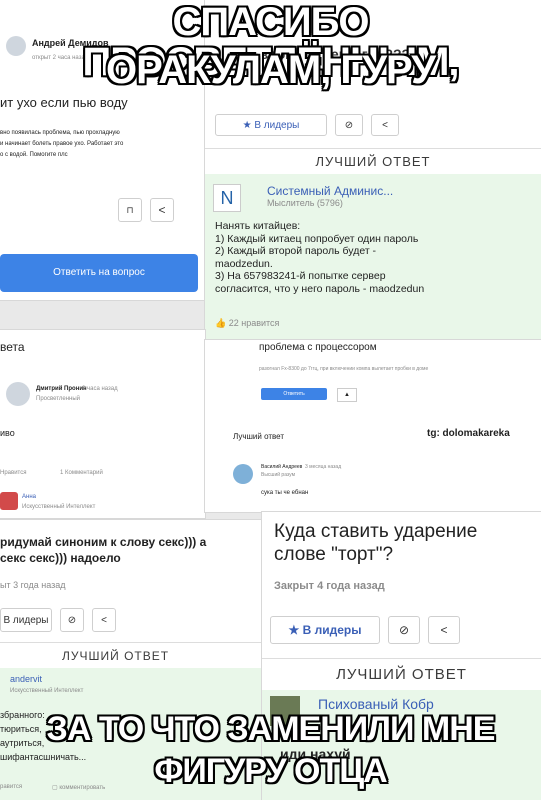 This screenshot has height=800, width=541. Describe the element at coordinates (347, 395) in the screenshot. I see `thumb-icon: ▲` at that location.